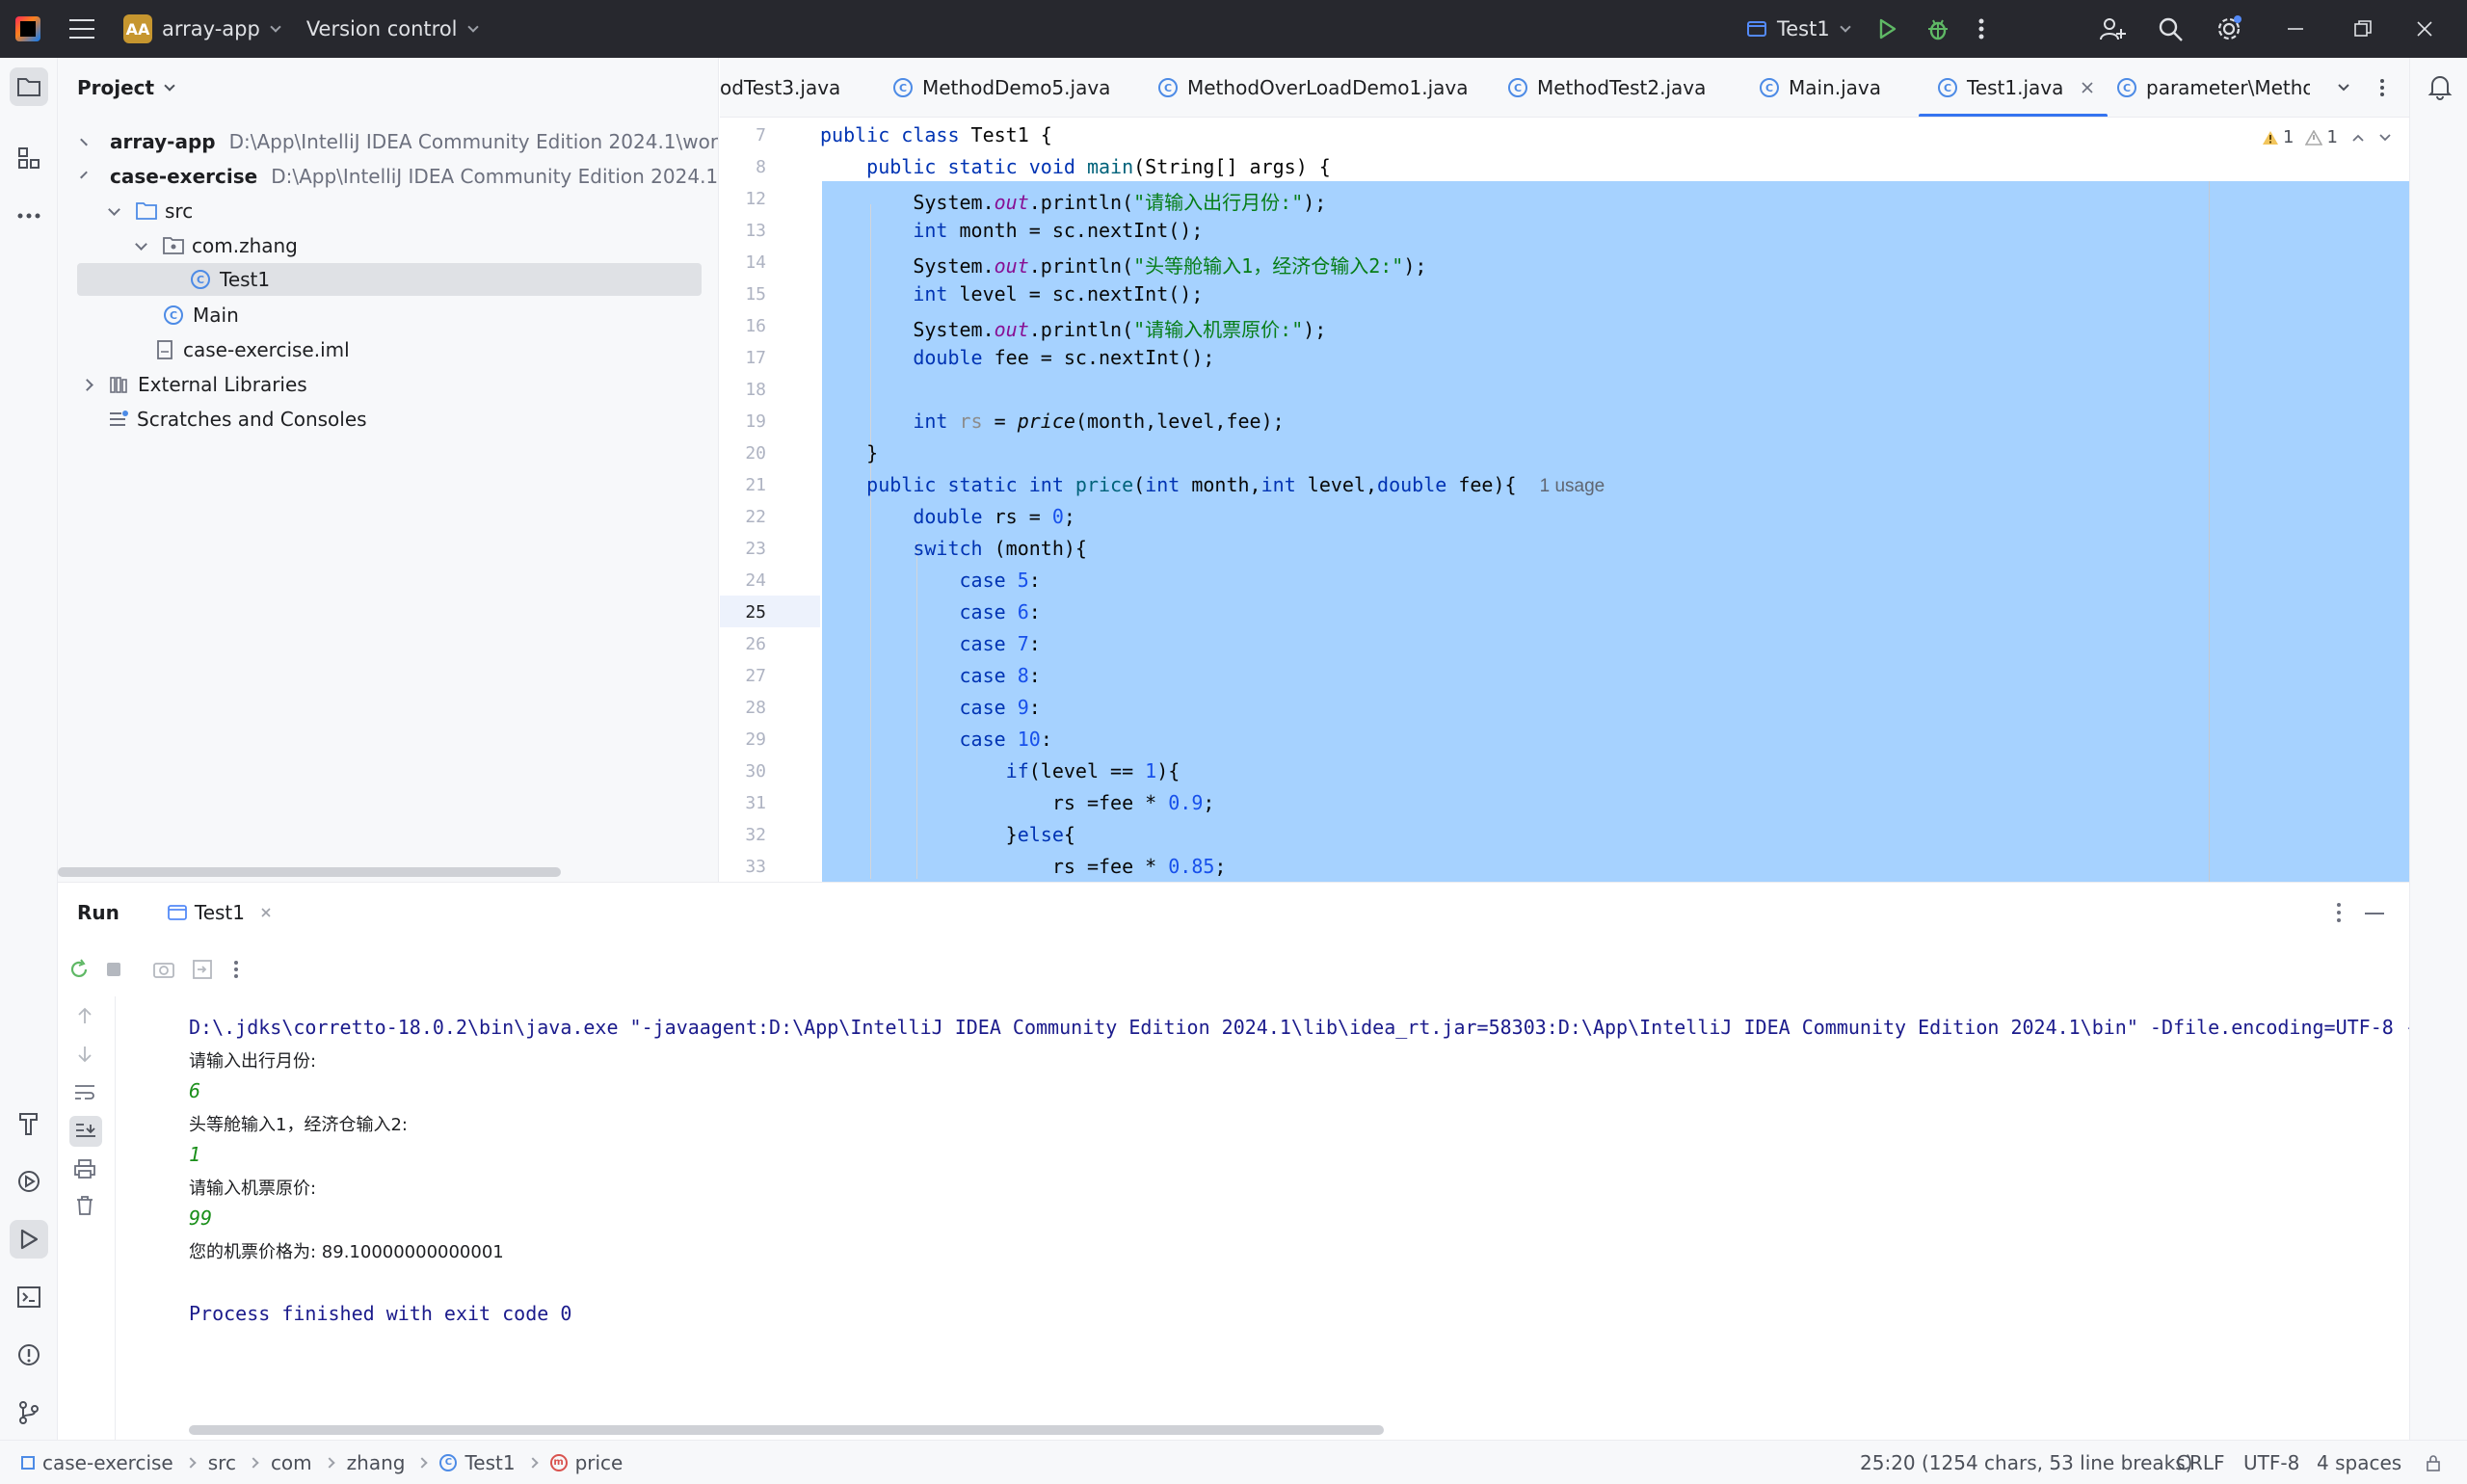 The image size is (2467, 1484). Describe the element at coordinates (2374, 913) in the screenshot. I see `hide-panel-icon` at that location.